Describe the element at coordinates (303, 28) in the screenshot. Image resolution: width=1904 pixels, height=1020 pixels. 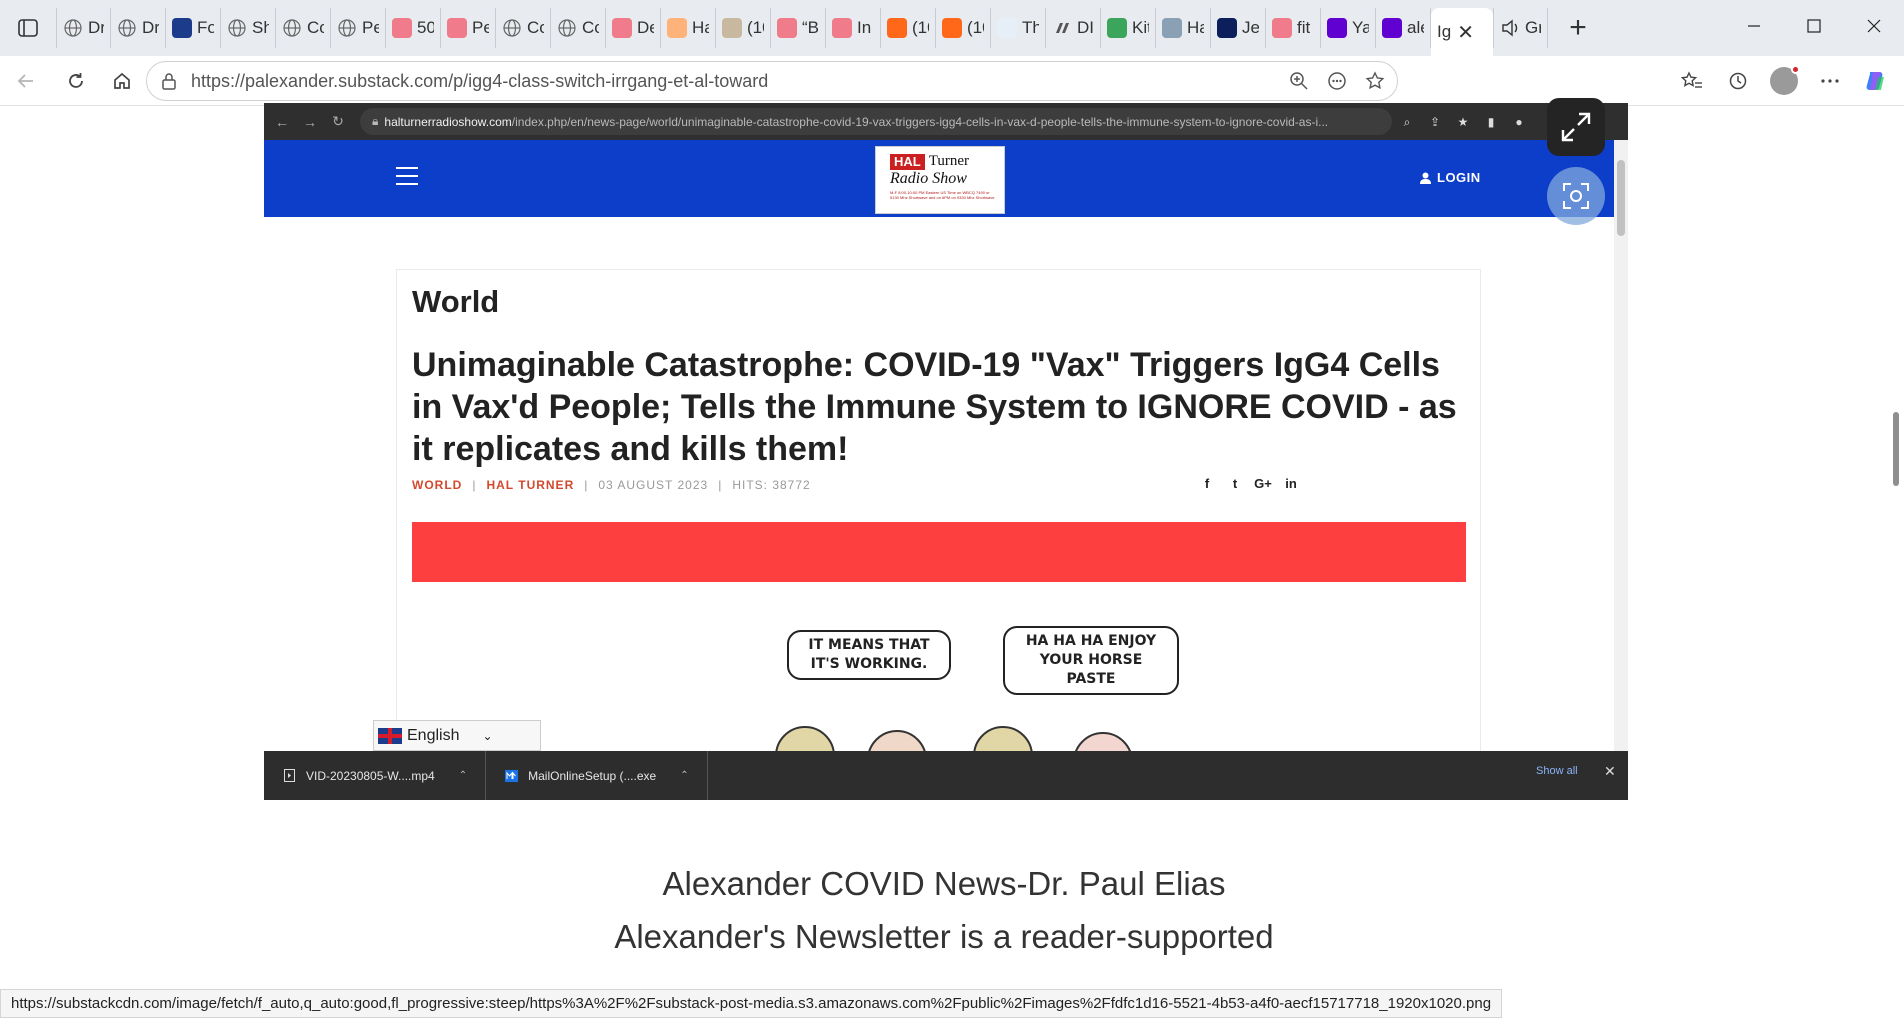
I see `tab-tabs-4: Co` at that location.